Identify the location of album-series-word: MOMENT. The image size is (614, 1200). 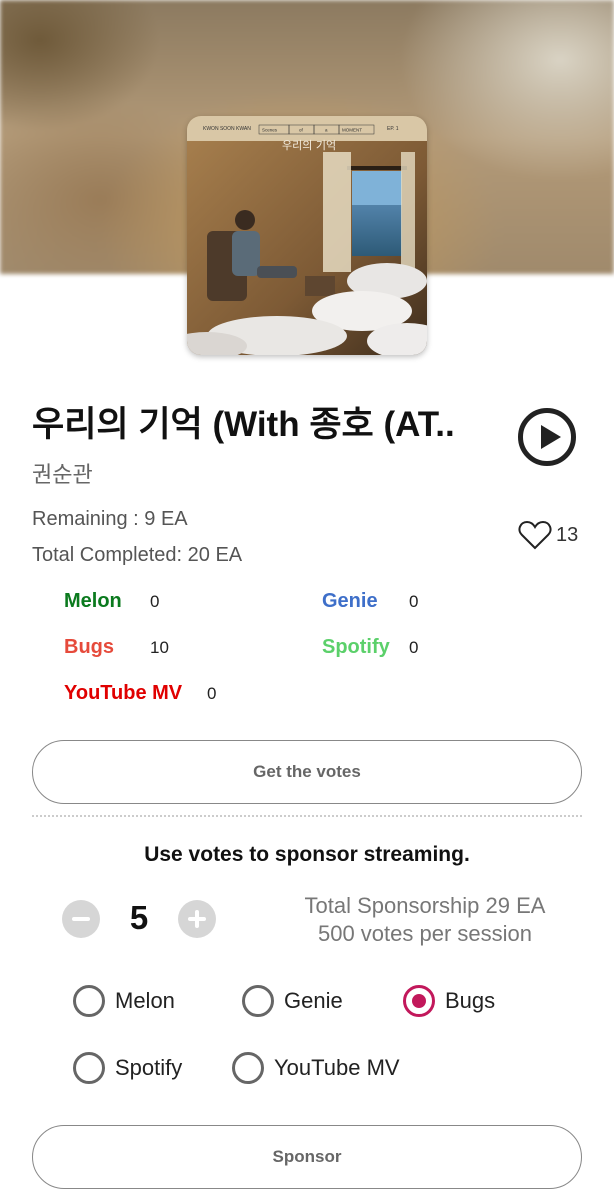
(352, 130).